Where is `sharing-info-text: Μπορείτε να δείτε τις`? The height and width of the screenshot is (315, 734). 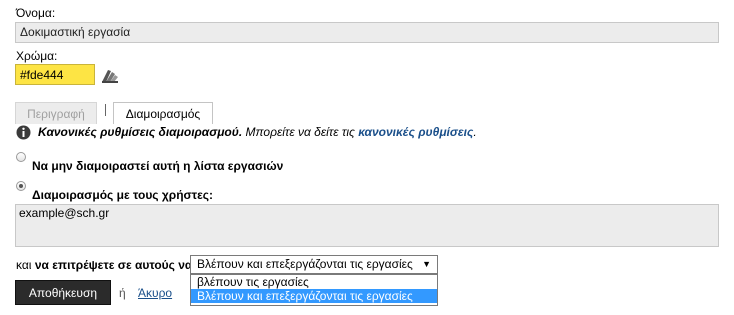
sharing-info-text: Μπορείτε να δείτε τις is located at coordinates (300, 132).